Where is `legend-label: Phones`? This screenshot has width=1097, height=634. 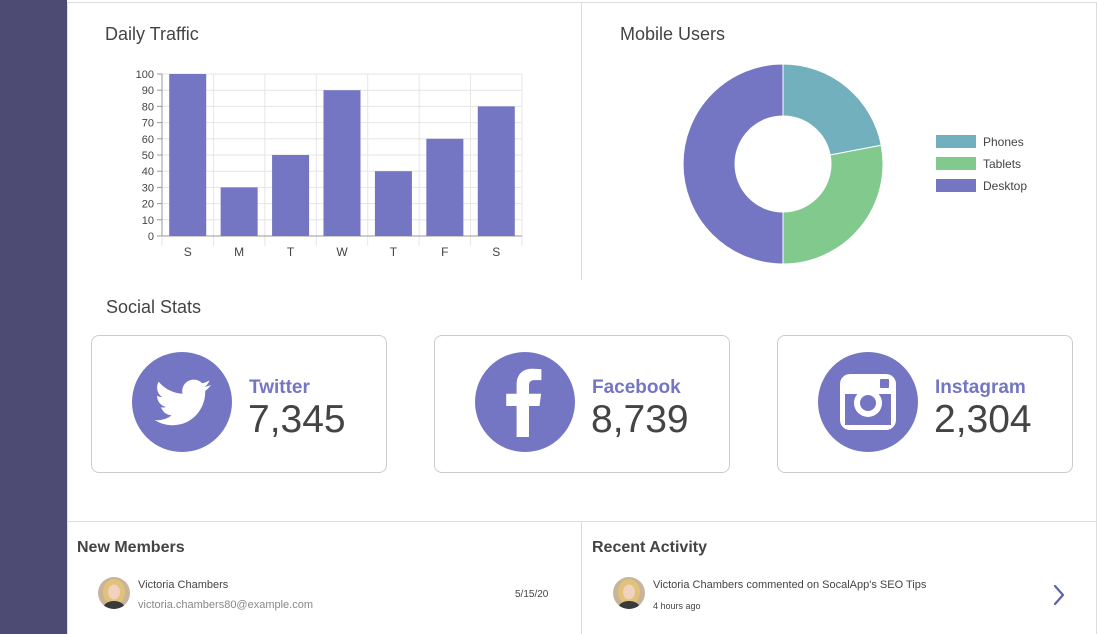 legend-label: Phones is located at coordinates (1003, 142).